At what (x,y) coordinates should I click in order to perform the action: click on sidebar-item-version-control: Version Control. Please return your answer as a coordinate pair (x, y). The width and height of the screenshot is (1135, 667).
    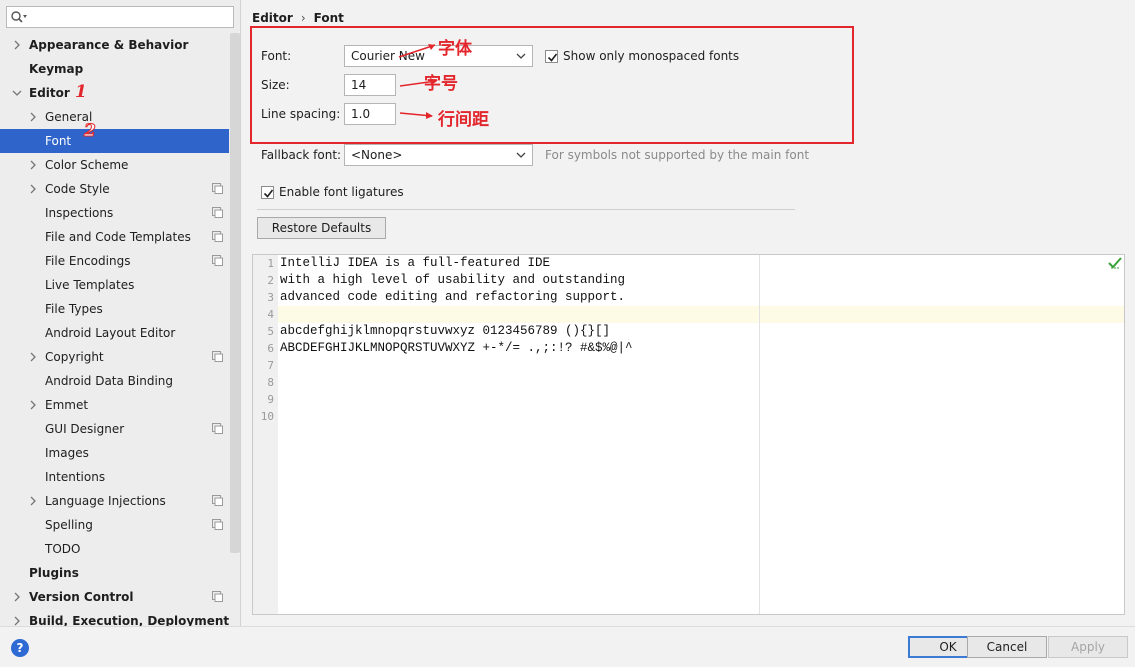
    Looking at the image, I should click on (114, 597).